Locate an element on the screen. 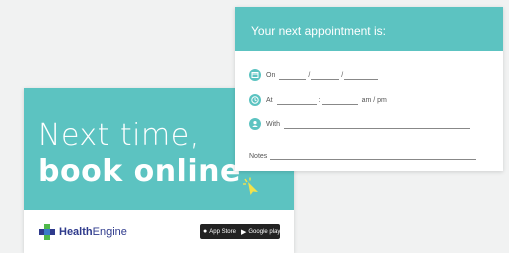 Image resolution: width=509 pixels, height=253 pixels. month-field is located at coordinates (325, 75).